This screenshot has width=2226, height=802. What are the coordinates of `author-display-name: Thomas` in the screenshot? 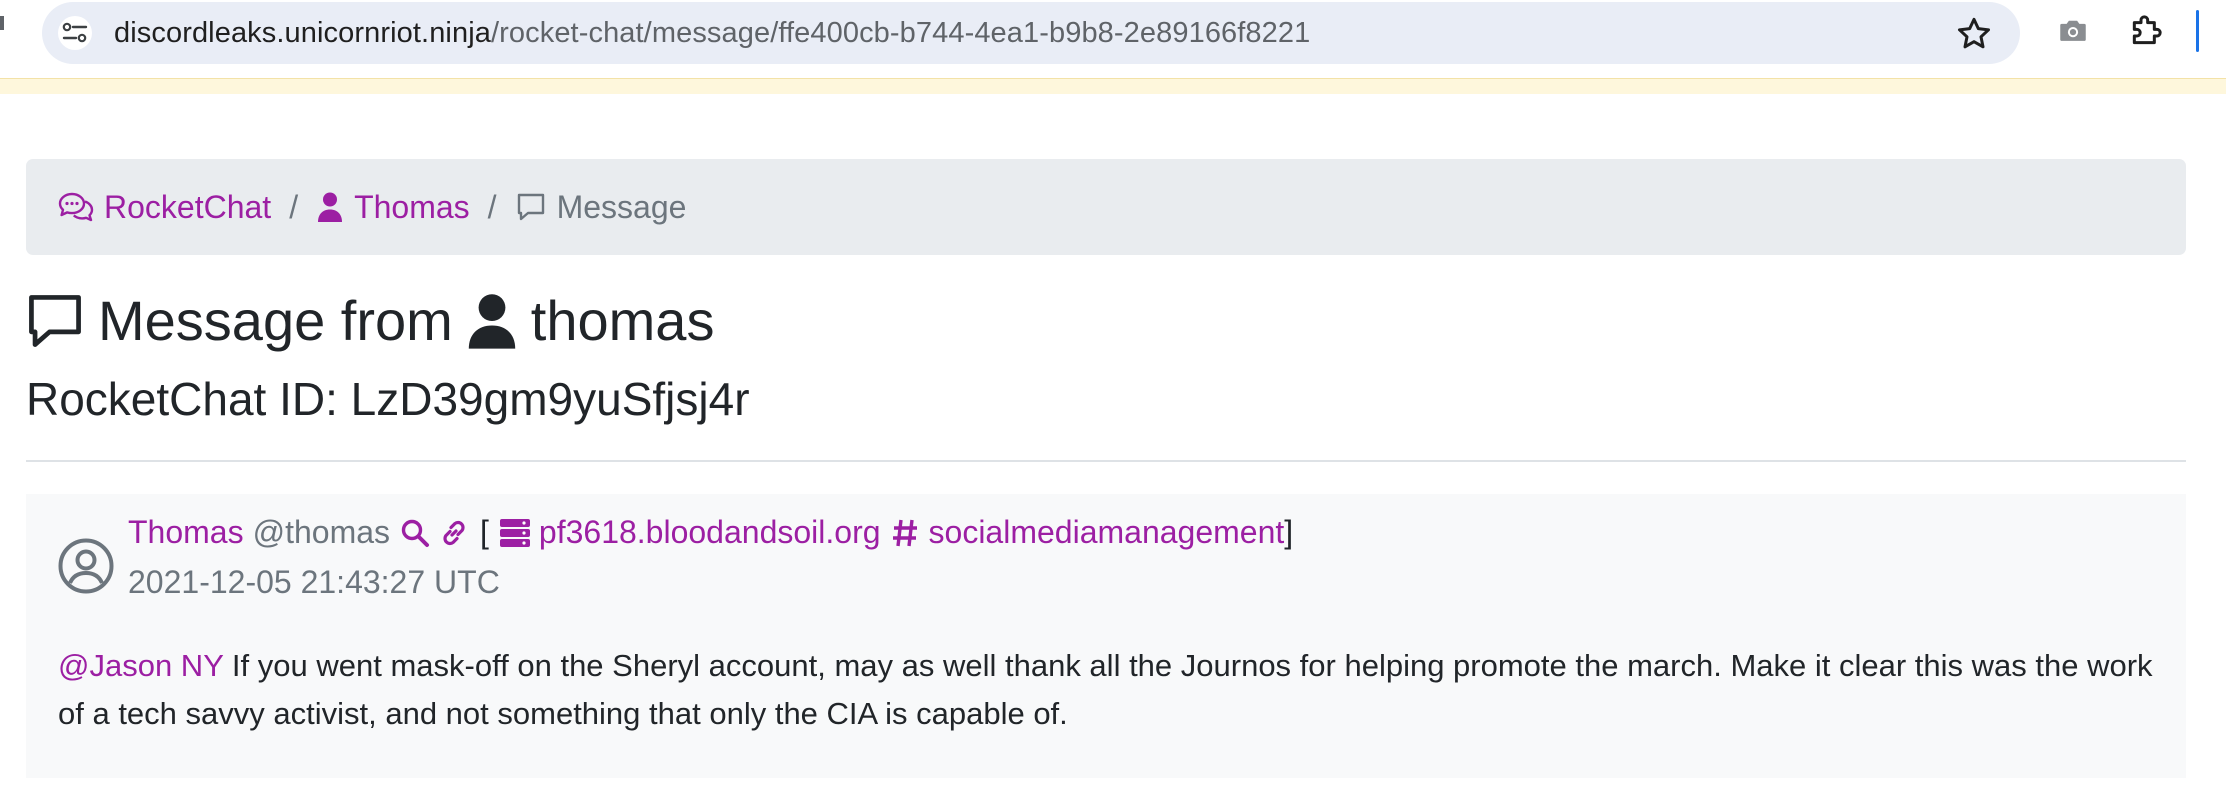 It's located at (186, 532).